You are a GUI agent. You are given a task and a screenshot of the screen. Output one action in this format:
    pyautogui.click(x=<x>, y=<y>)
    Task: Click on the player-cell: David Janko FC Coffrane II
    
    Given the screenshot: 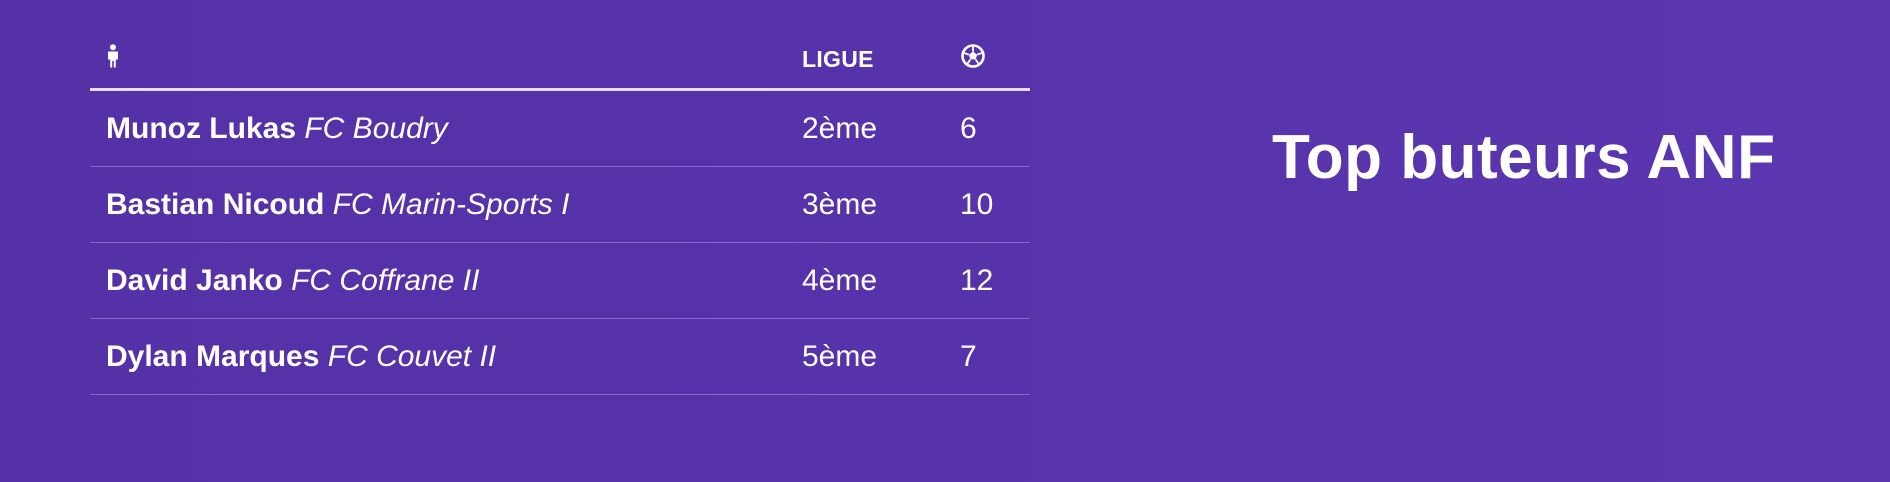 What is the action you would take?
    pyautogui.click(x=446, y=280)
    